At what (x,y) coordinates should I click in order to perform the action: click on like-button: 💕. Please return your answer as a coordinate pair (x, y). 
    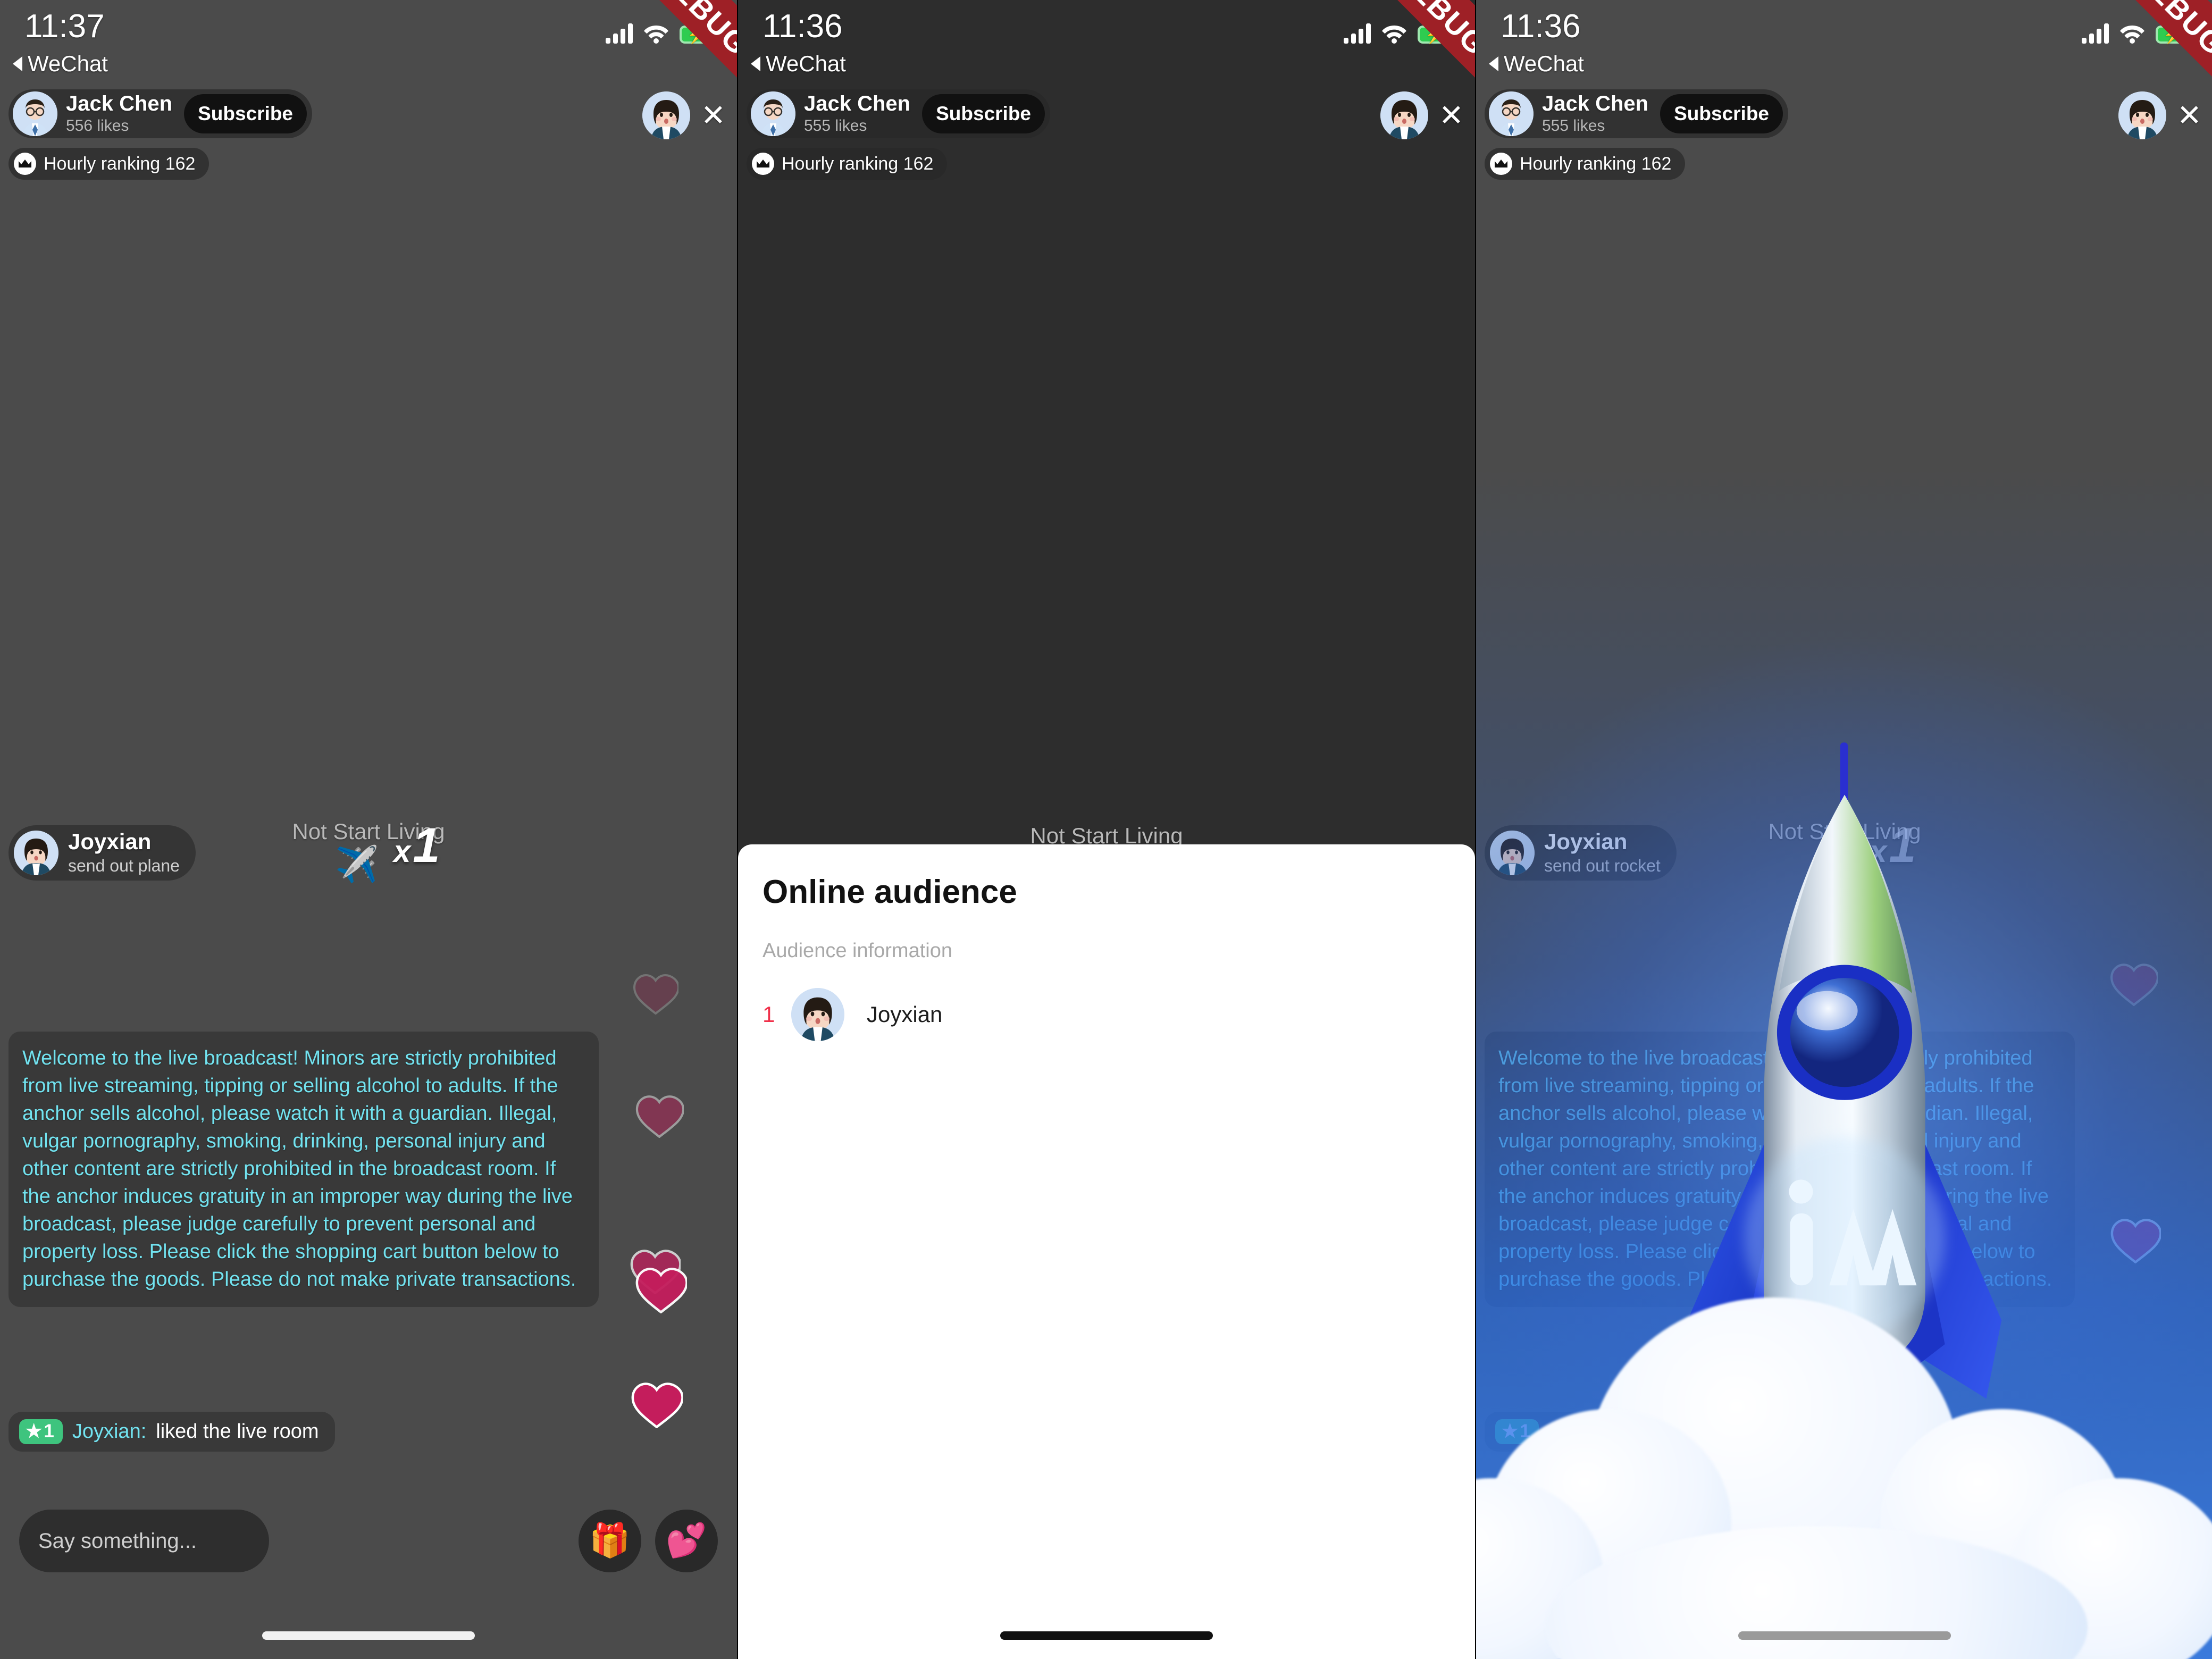
    Looking at the image, I should click on (686, 1541).